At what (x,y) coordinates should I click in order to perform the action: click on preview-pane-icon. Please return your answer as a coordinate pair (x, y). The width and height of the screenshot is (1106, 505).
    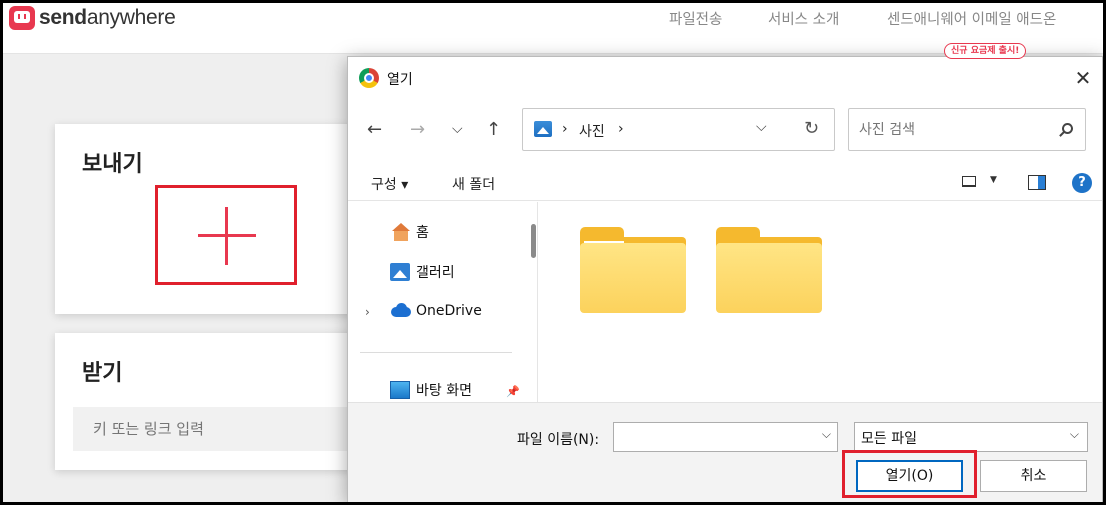
    Looking at the image, I should click on (1037, 182).